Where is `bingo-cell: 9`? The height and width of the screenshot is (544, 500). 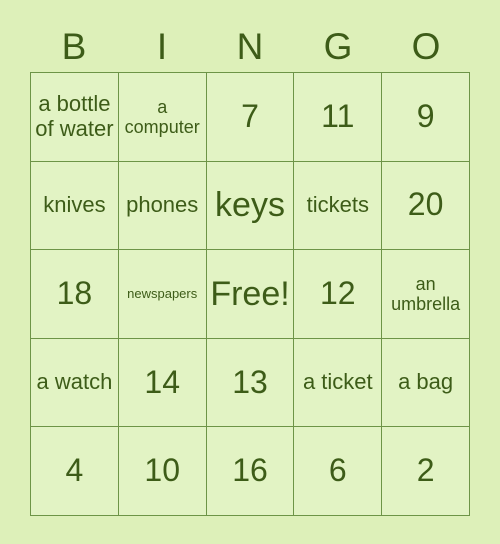
bingo-cell: 9 is located at coordinates (426, 117).